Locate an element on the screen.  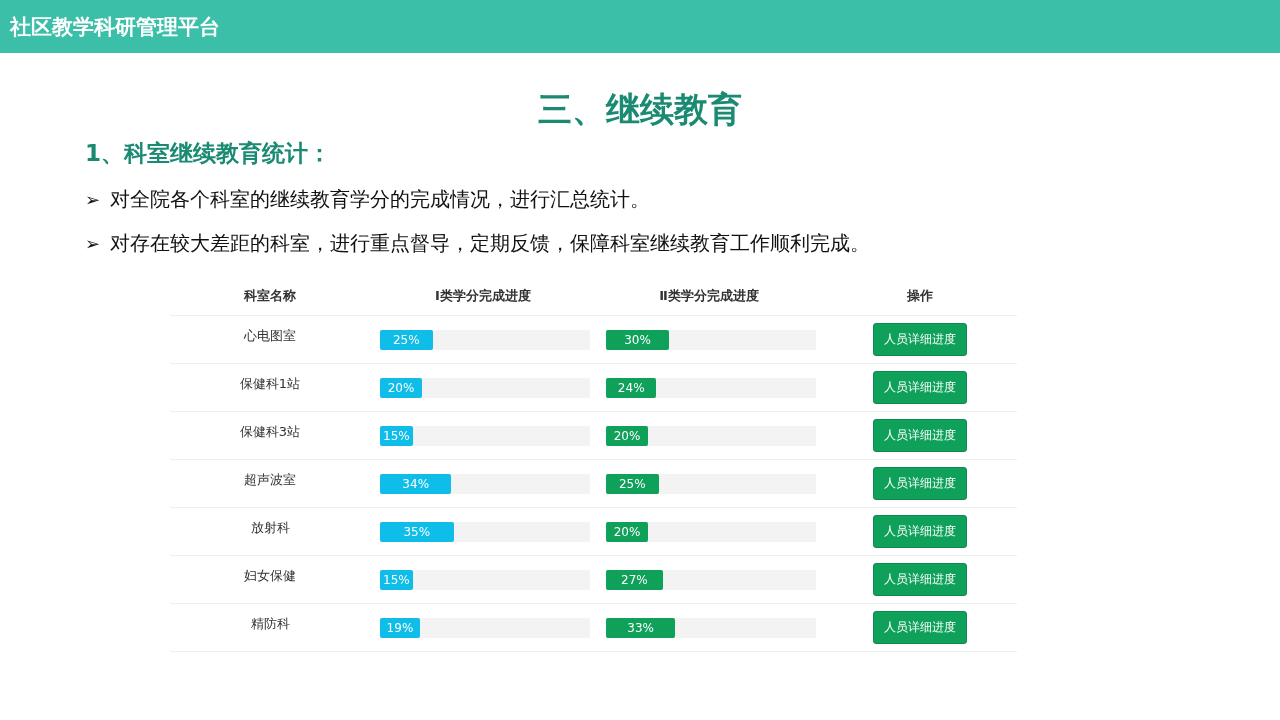
platform-title: 社区教学科研管理平台 is located at coordinates (115, 27).